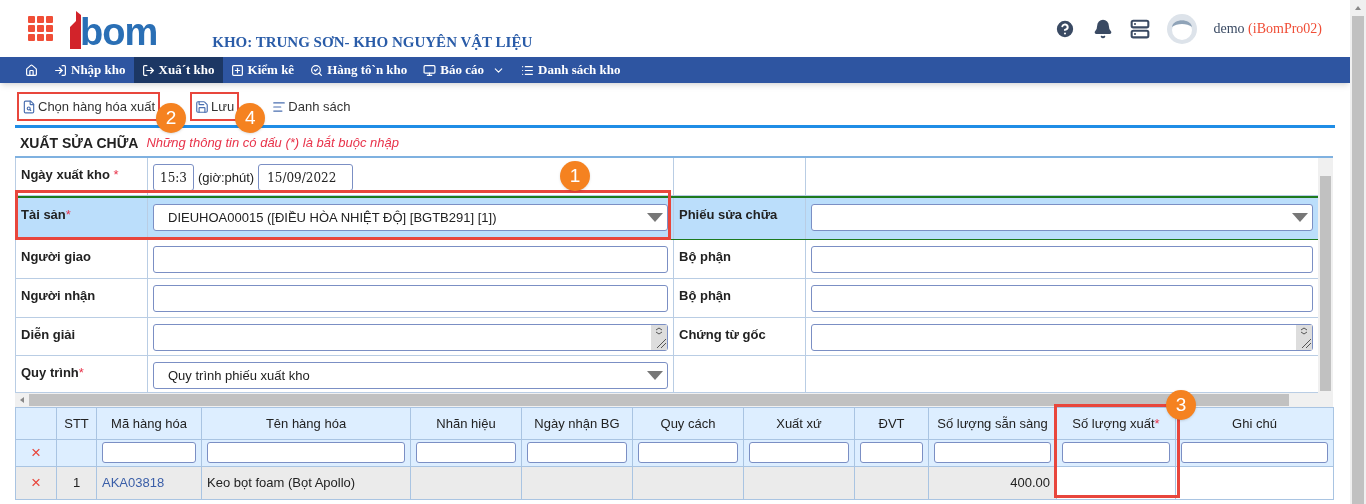 The height and width of the screenshot is (504, 1366). What do you see at coordinates (722, 334) in the screenshot?
I see `field-label: Chứng từ gốc` at bounding box center [722, 334].